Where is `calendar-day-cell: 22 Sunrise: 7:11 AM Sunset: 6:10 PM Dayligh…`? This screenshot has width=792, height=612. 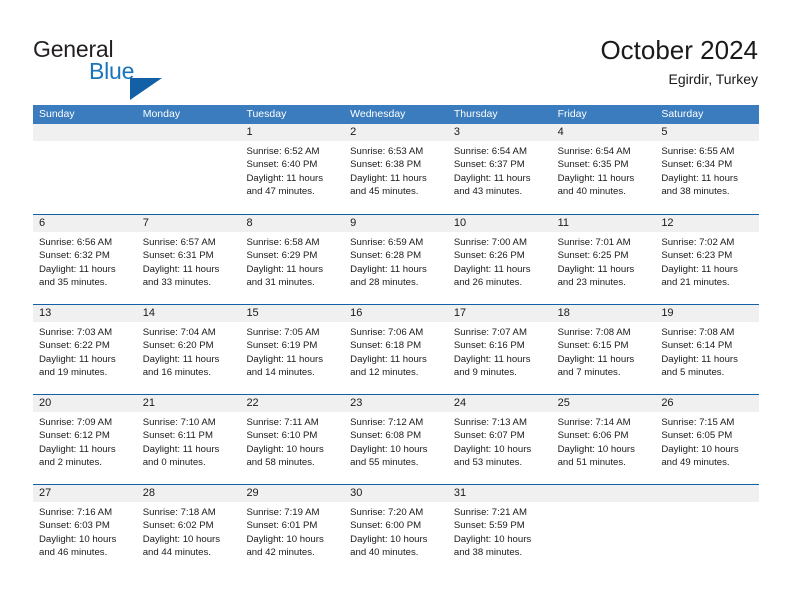 calendar-day-cell: 22 Sunrise: 7:11 AM Sunset: 6:10 PM Dayligh… is located at coordinates (292, 439).